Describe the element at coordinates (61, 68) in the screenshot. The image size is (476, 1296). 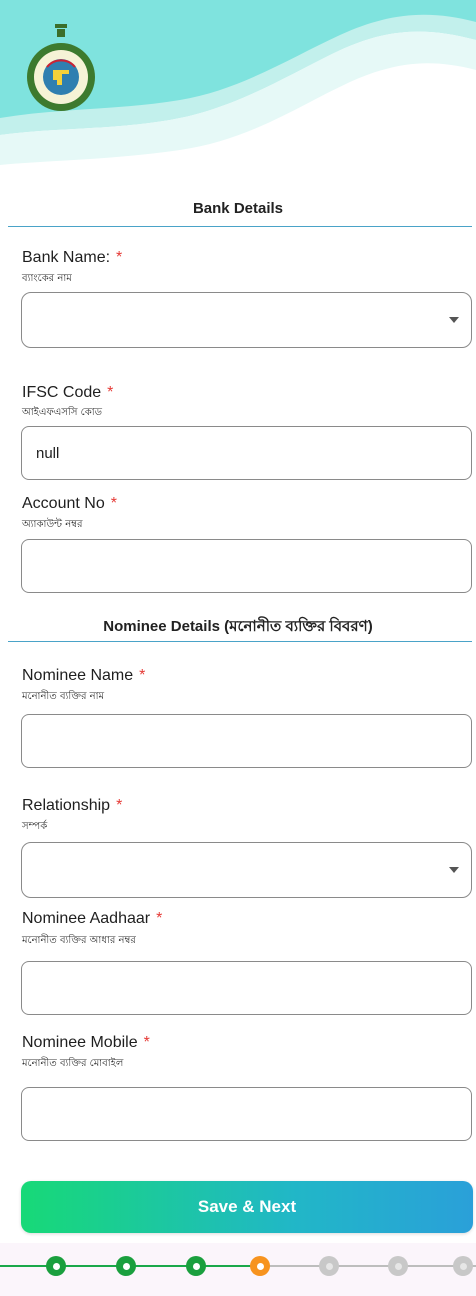
I see `west-bengal-emblem-icon` at that location.